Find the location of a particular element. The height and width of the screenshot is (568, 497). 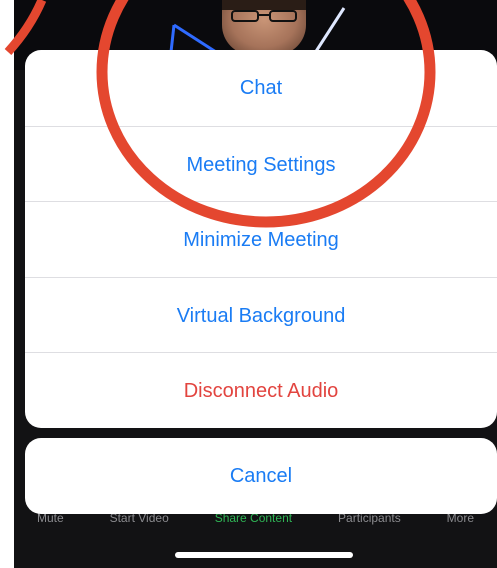

chat-action: Chat is located at coordinates (261, 88).